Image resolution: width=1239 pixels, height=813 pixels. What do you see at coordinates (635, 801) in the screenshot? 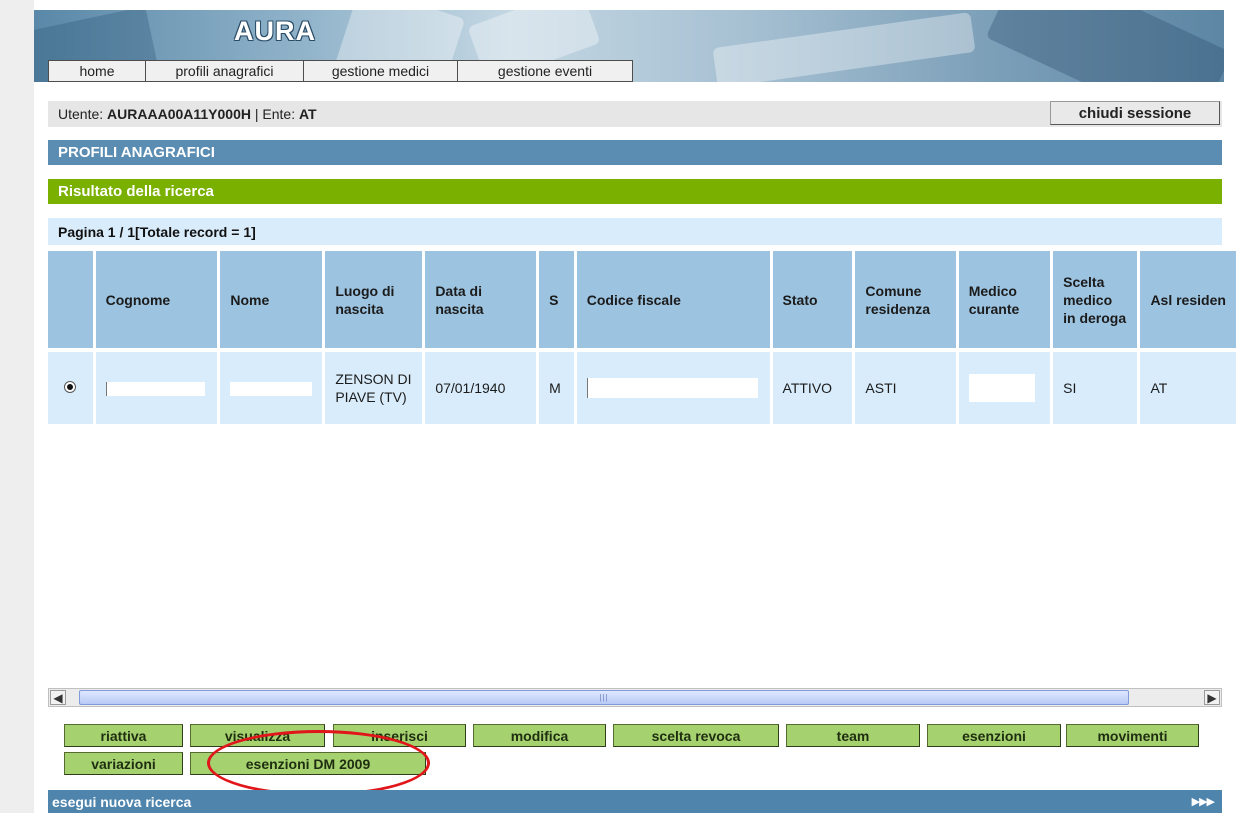
I see `new-search-bar: esegui nuova ricerca ▶▶▶` at bounding box center [635, 801].